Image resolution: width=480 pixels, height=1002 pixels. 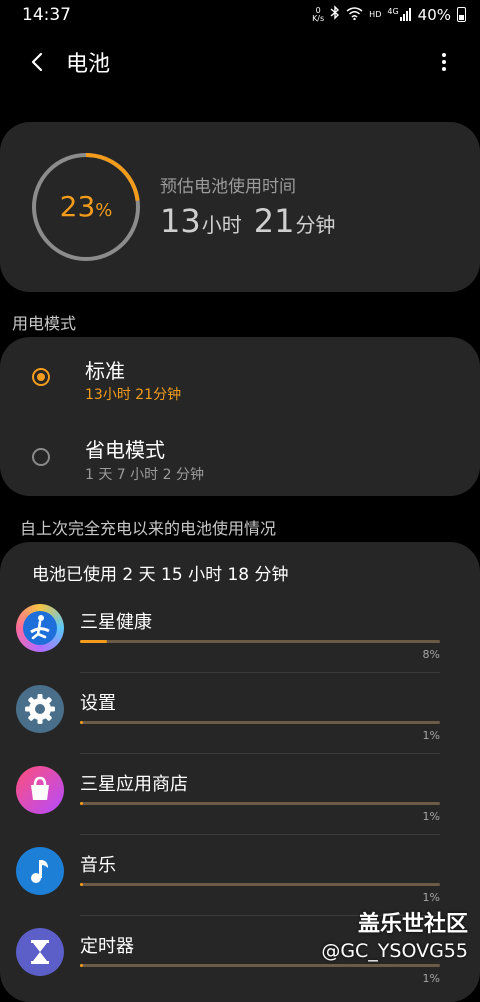 I want to click on status-time: 14:37, so click(x=46, y=15).